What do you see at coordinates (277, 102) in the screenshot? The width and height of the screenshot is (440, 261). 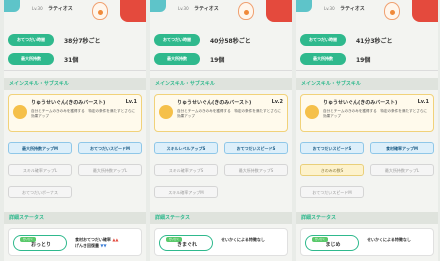 I see `skill-level: Lv.2` at bounding box center [277, 102].